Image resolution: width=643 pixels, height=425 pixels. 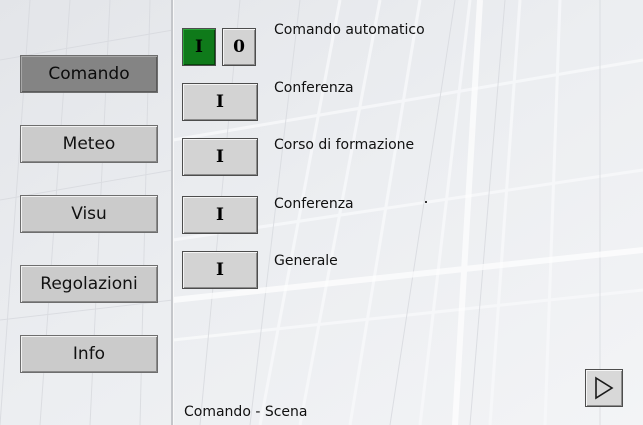 What do you see at coordinates (172, 212) in the screenshot?
I see `panel-divider` at bounding box center [172, 212].